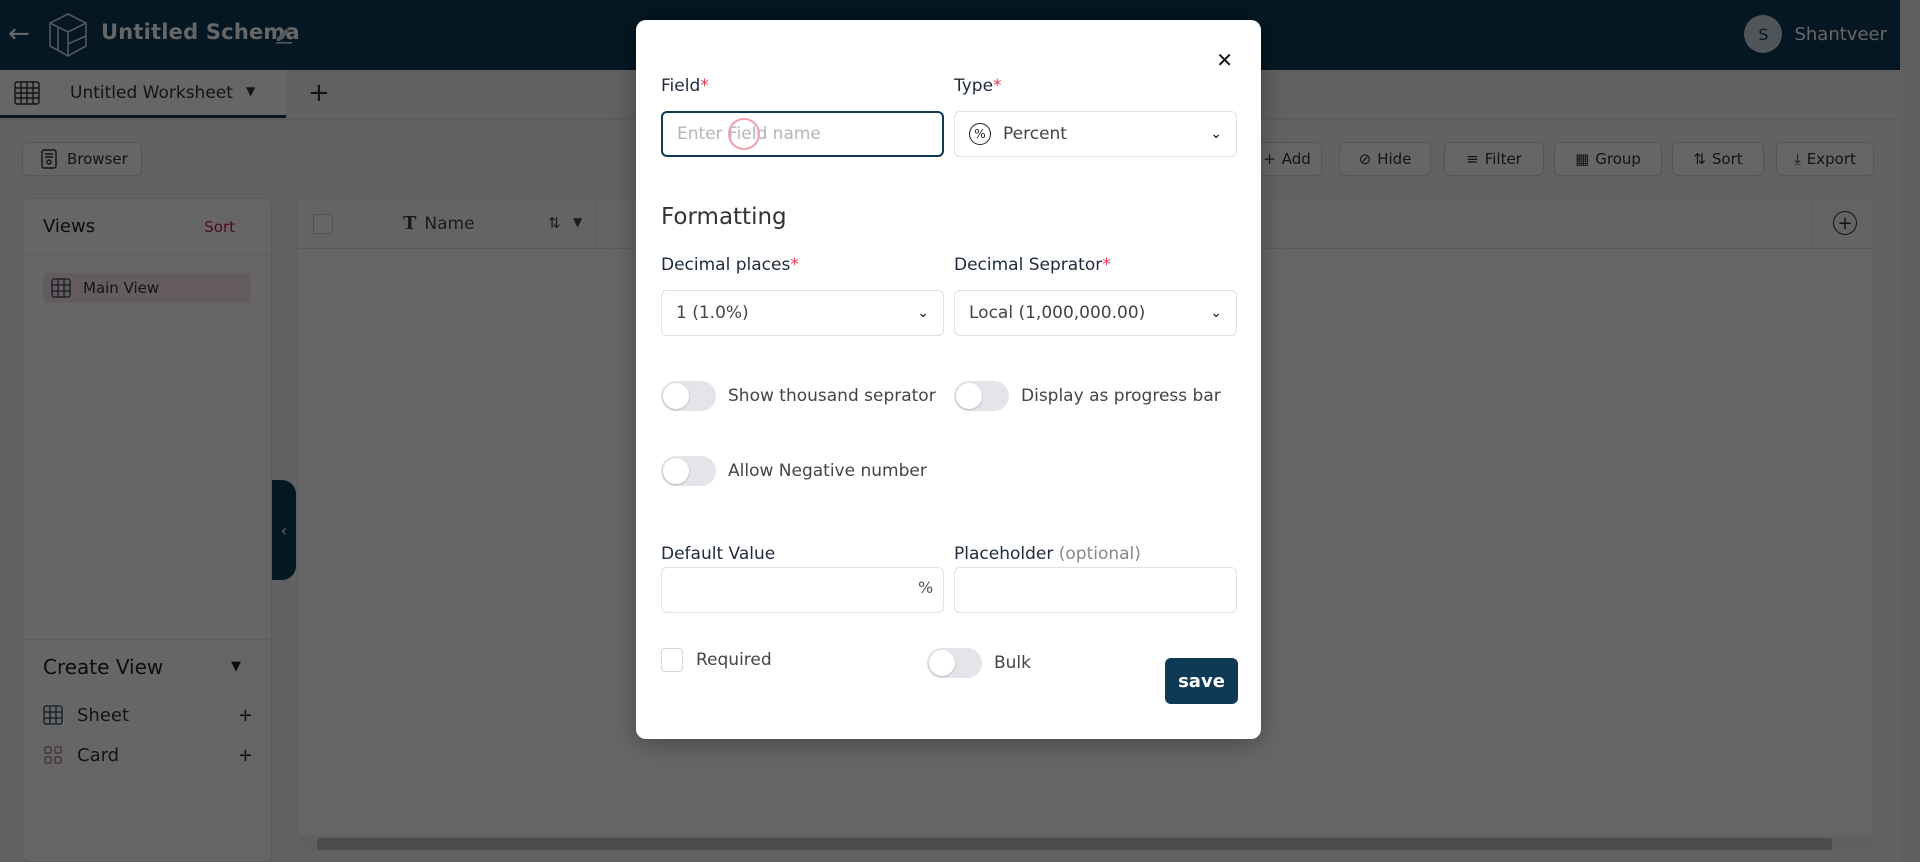 Image resolution: width=1920 pixels, height=862 pixels. What do you see at coordinates (827, 471) in the screenshot?
I see `allow-negative-label: Allow Negative number` at bounding box center [827, 471].